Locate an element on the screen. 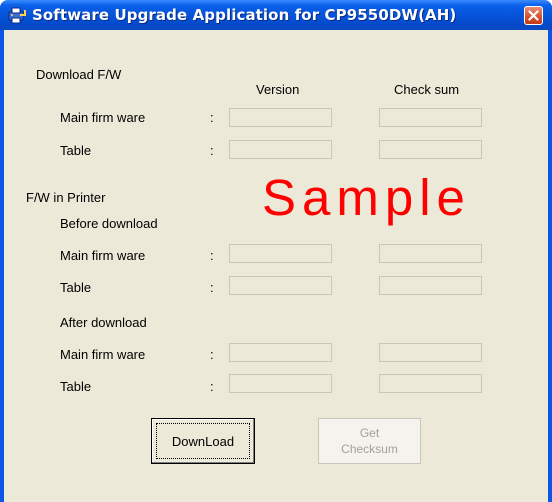  get-checksum-button-label: Get Checksum is located at coordinates (369, 441).